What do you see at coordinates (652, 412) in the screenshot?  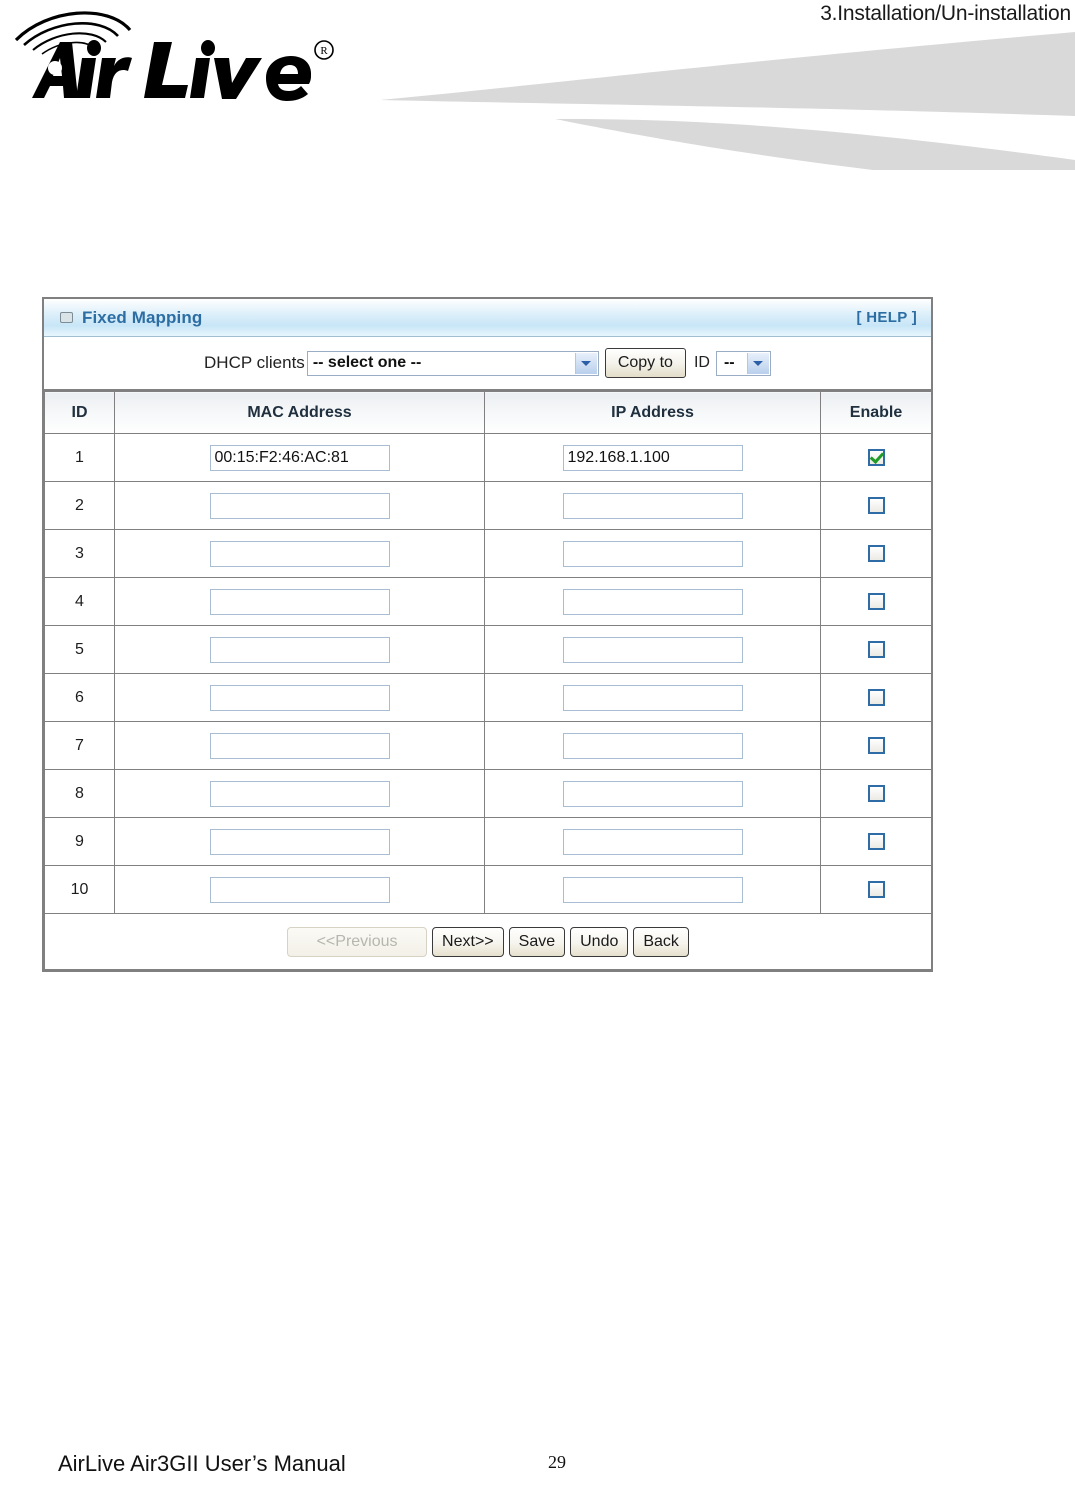 I see `column-header-ip: IP Address` at bounding box center [652, 412].